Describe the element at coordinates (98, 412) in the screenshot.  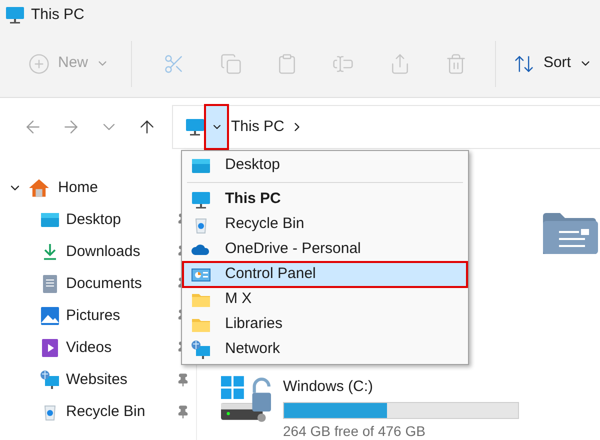
I see `sidebar-item: Recycle Bin` at that location.